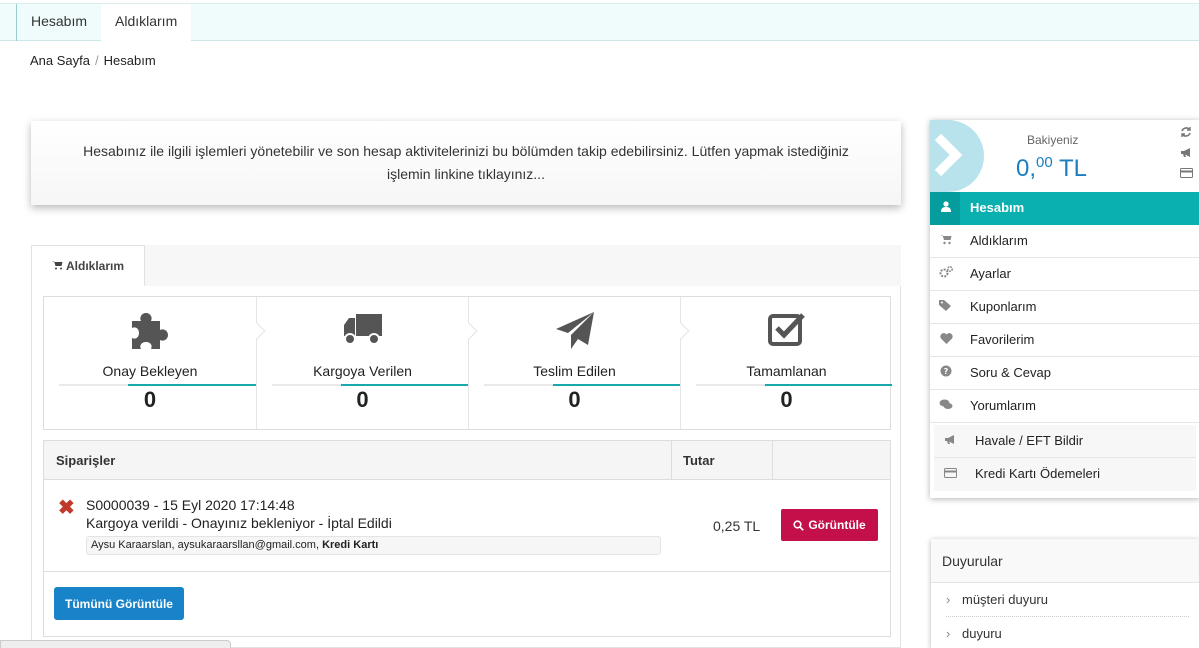  I want to click on breadcrumb: Ana Sayfa / Hesabım, so click(93, 60).